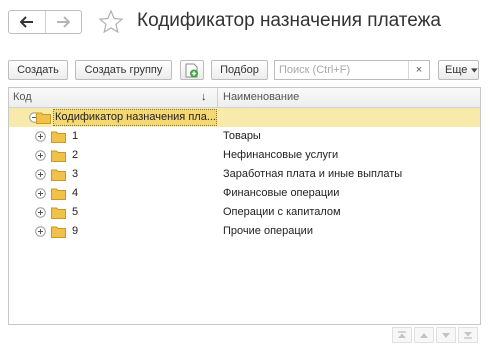 The height and width of the screenshot is (355, 497). Describe the element at coordinates (75, 231) in the screenshot. I see `row-code: 9` at that location.